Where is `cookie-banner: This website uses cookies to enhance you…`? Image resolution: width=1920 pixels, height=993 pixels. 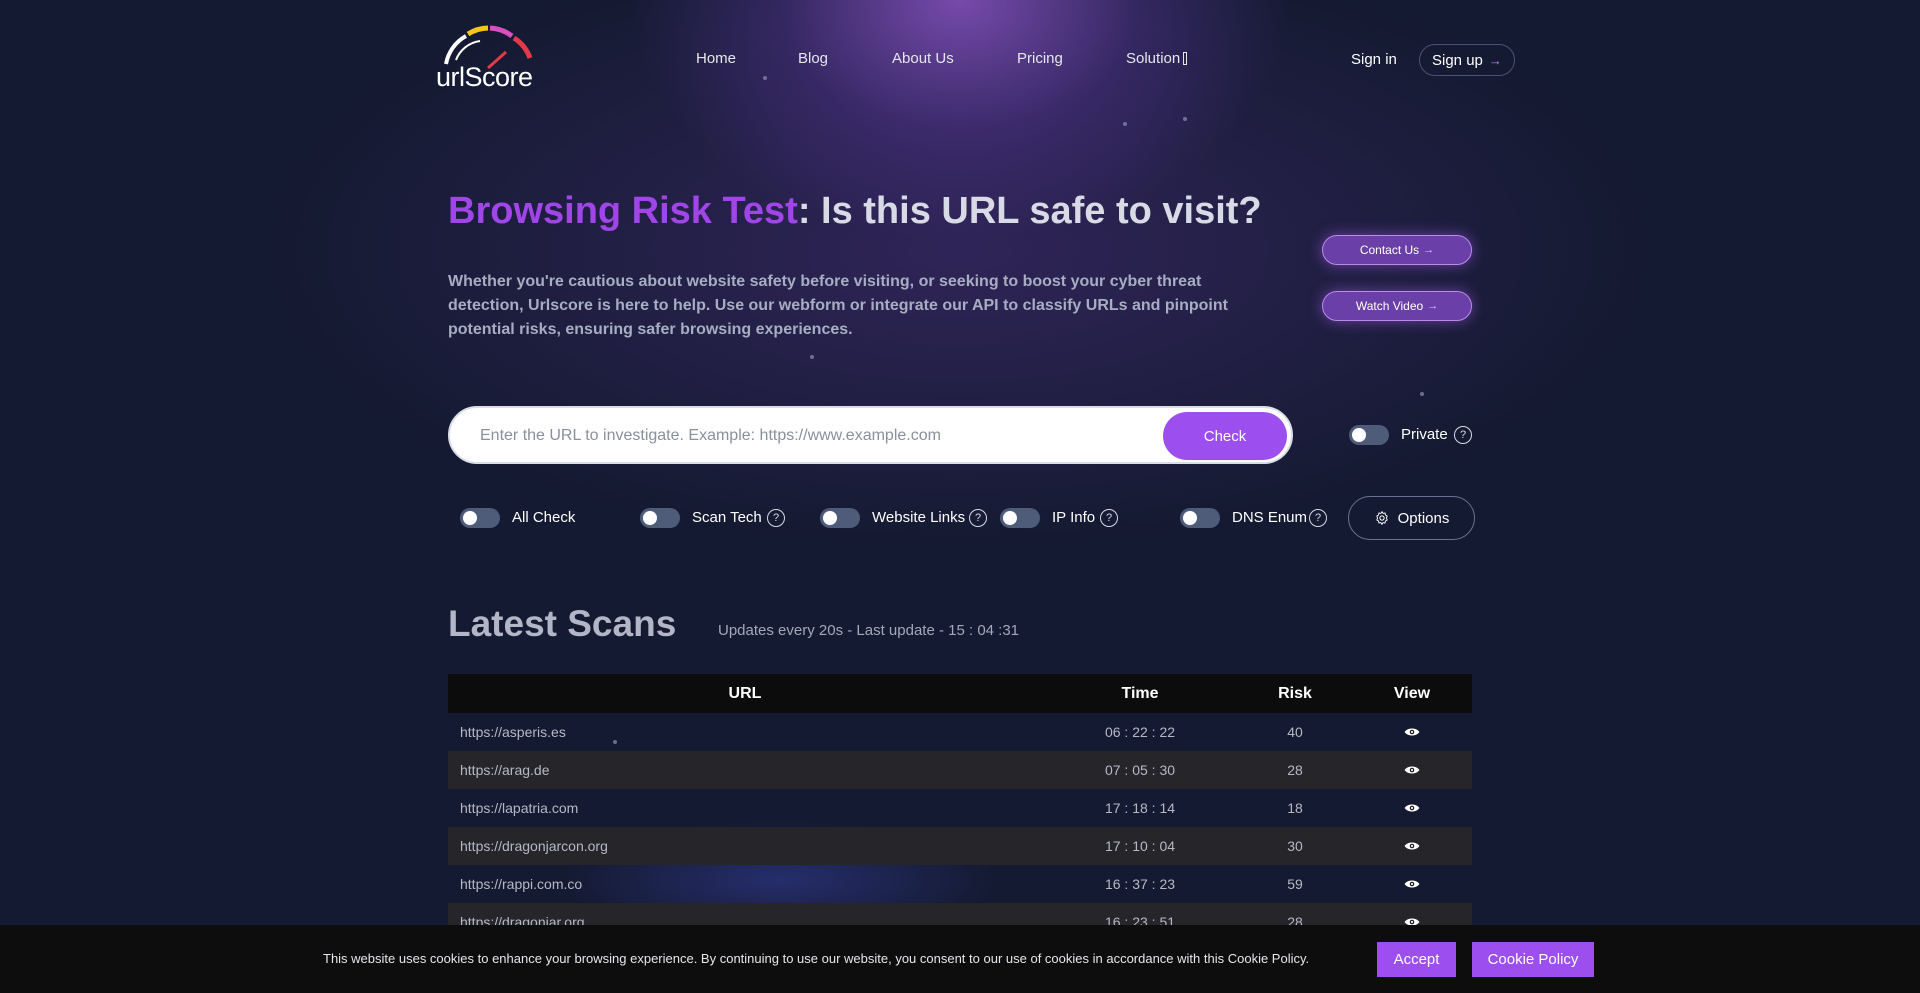 cookie-banner: This website uses cookies to enhance you… is located at coordinates (960, 959).